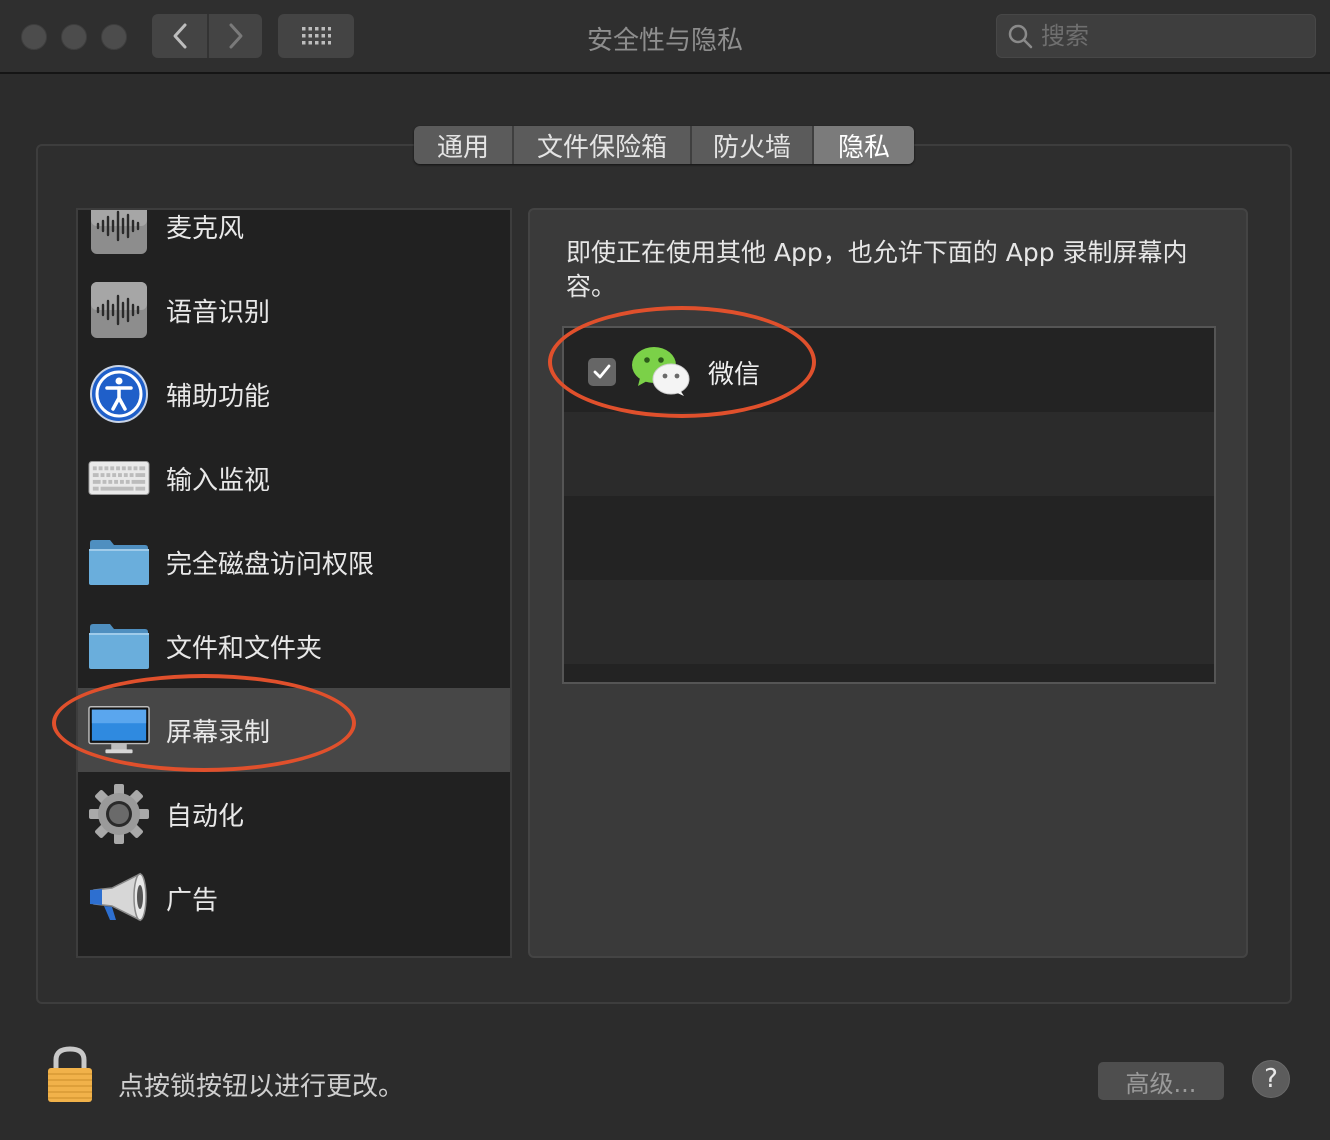 The width and height of the screenshot is (1330, 1140). What do you see at coordinates (270, 564) in the screenshot?
I see `sidebar-item-label: 完全磁盘访问权限` at bounding box center [270, 564].